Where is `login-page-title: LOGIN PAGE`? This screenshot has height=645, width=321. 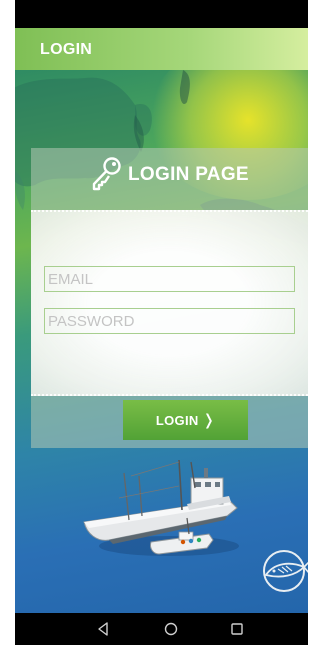
login-page-title: LOGIN PAGE is located at coordinates (188, 174).